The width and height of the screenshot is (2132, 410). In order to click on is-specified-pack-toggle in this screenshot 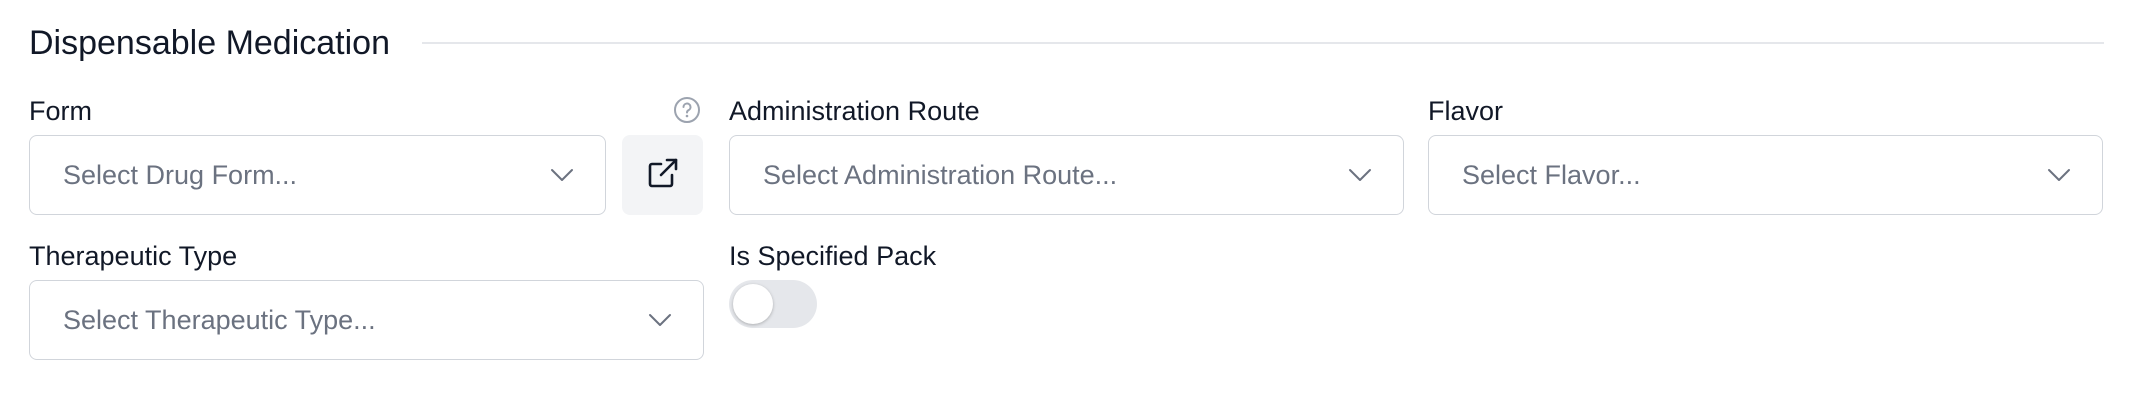, I will do `click(773, 304)`.